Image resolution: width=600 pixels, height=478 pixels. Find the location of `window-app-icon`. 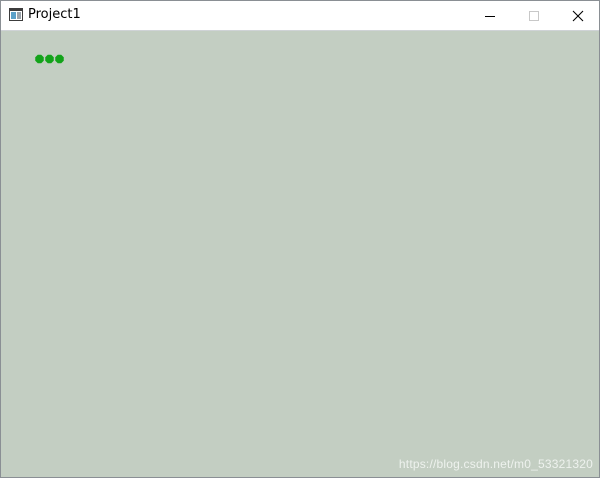

window-app-icon is located at coordinates (16, 14).